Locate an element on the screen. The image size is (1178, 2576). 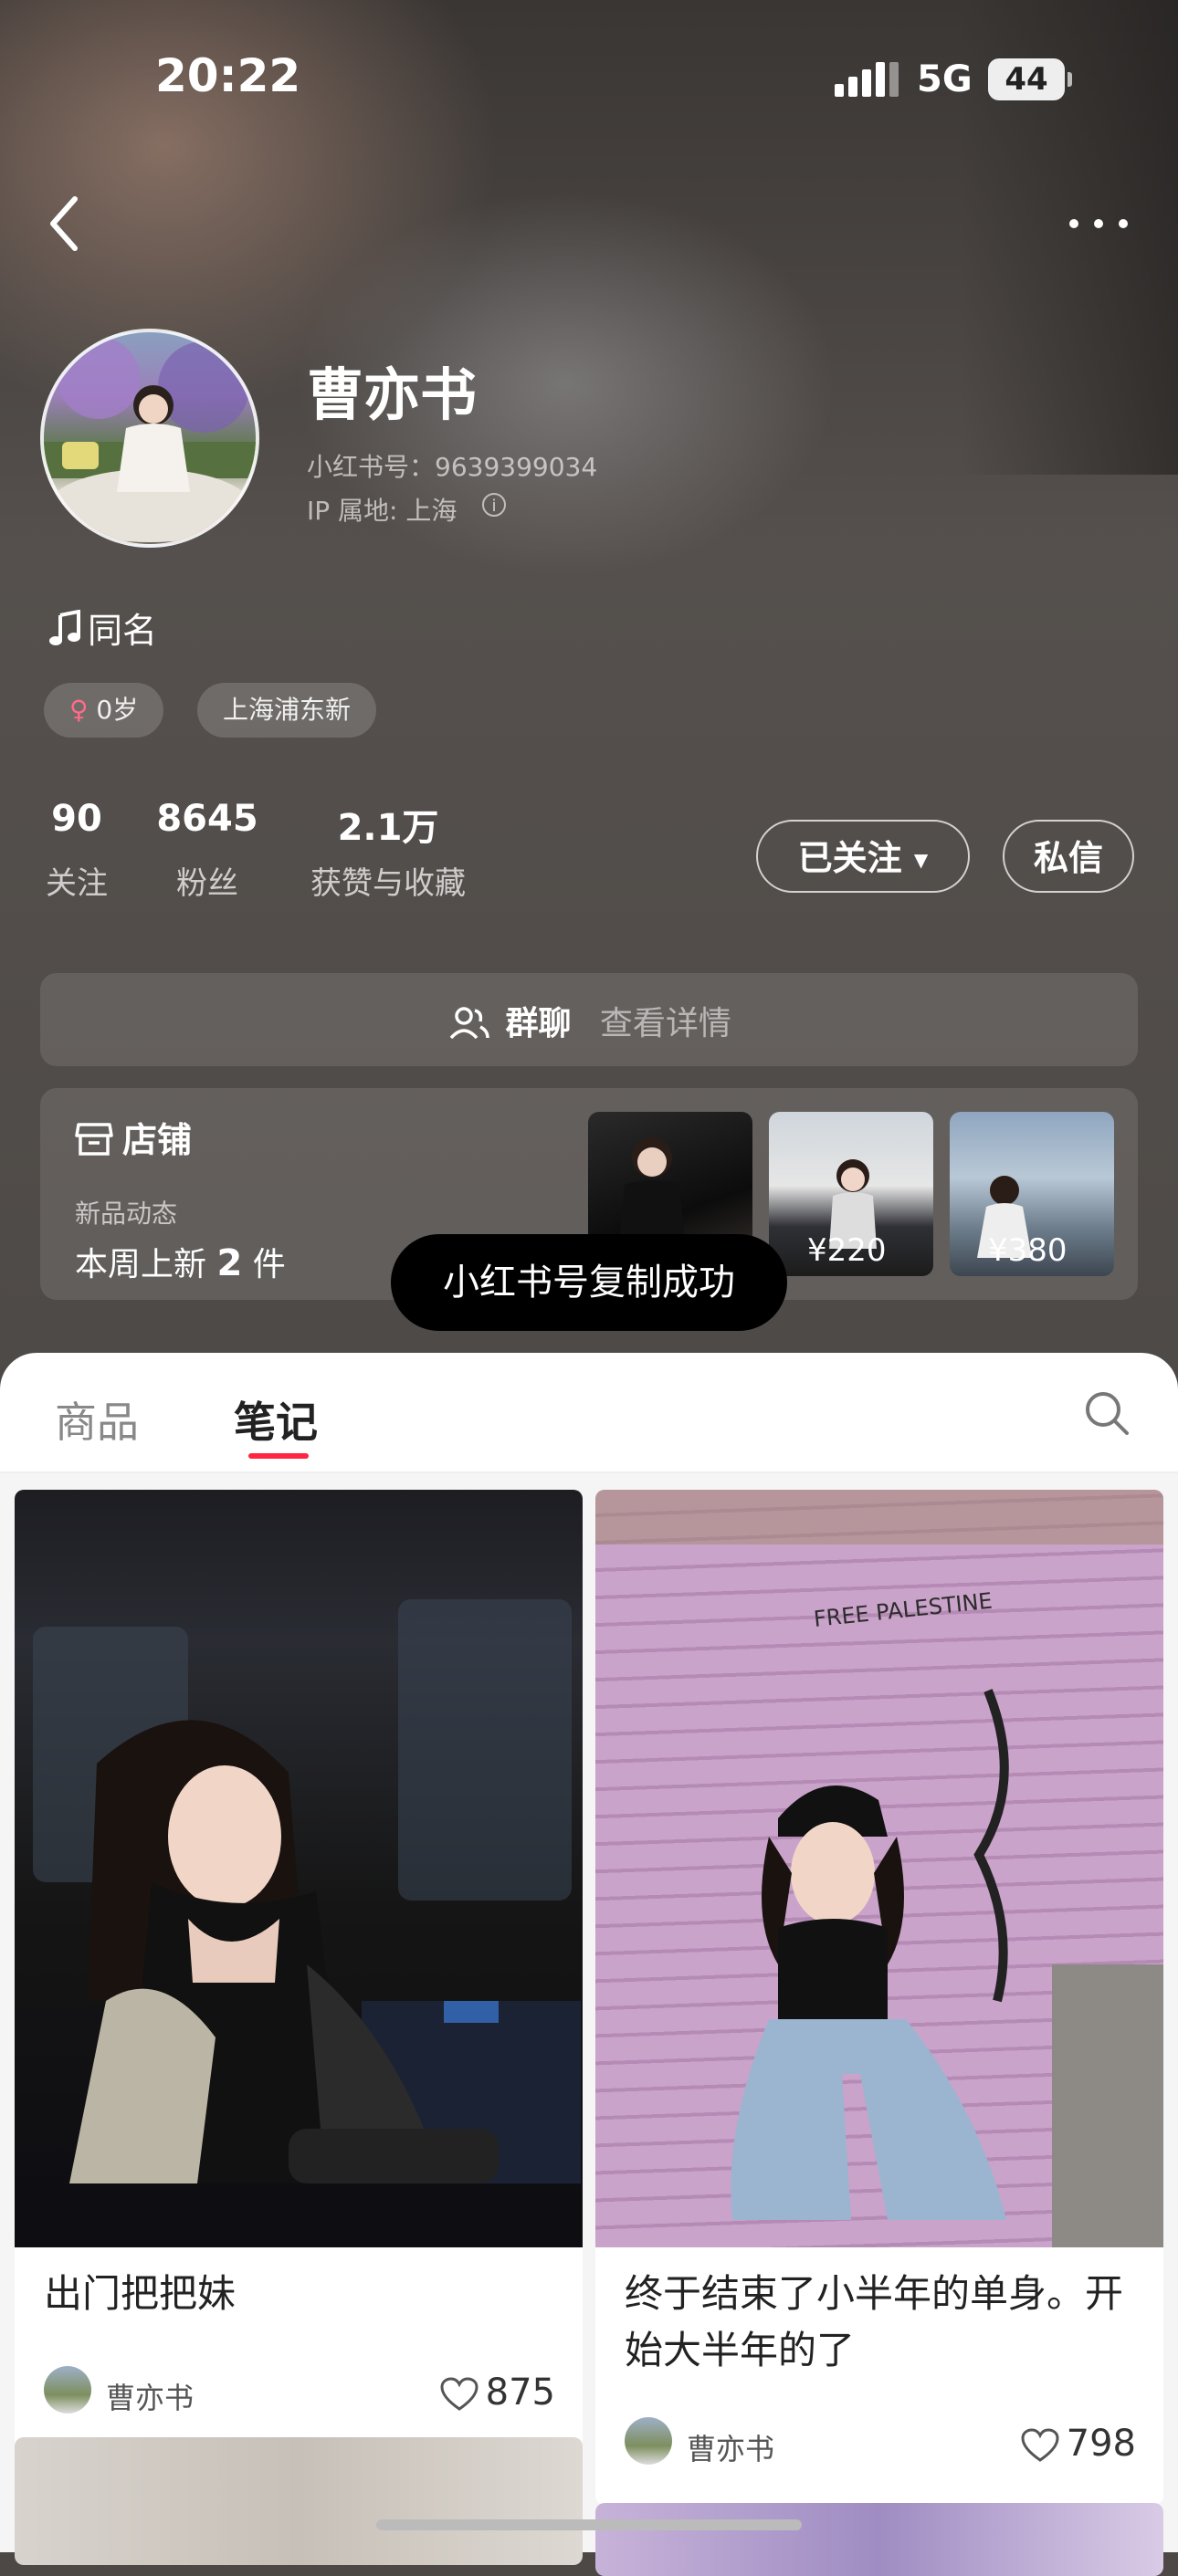
followed-button: 已关注 ▼ is located at coordinates (863, 856).